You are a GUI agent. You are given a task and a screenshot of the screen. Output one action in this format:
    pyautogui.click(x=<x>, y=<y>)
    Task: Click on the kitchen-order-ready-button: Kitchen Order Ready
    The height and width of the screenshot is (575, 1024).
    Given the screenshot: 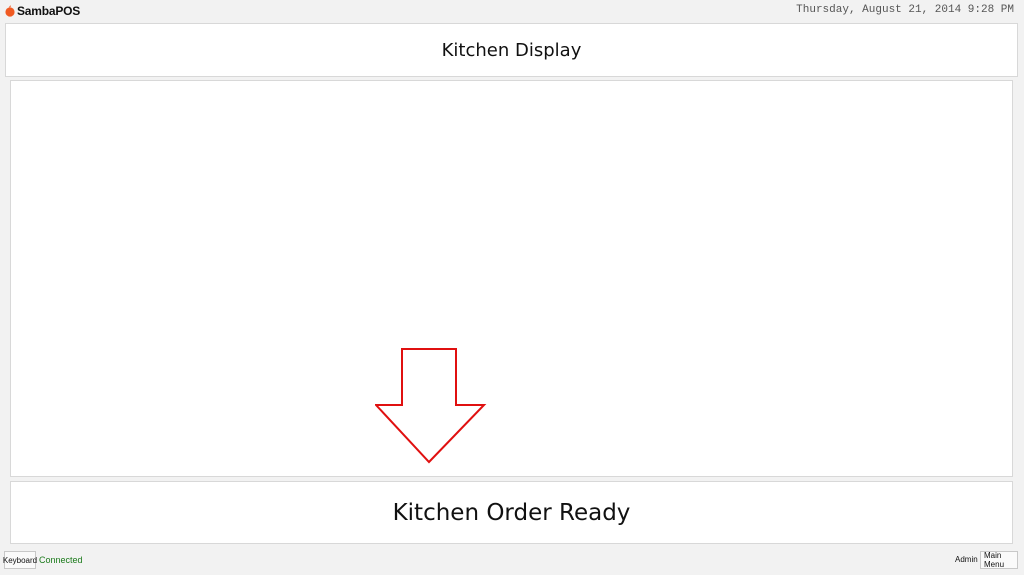 What is the action you would take?
    pyautogui.click(x=511, y=512)
    